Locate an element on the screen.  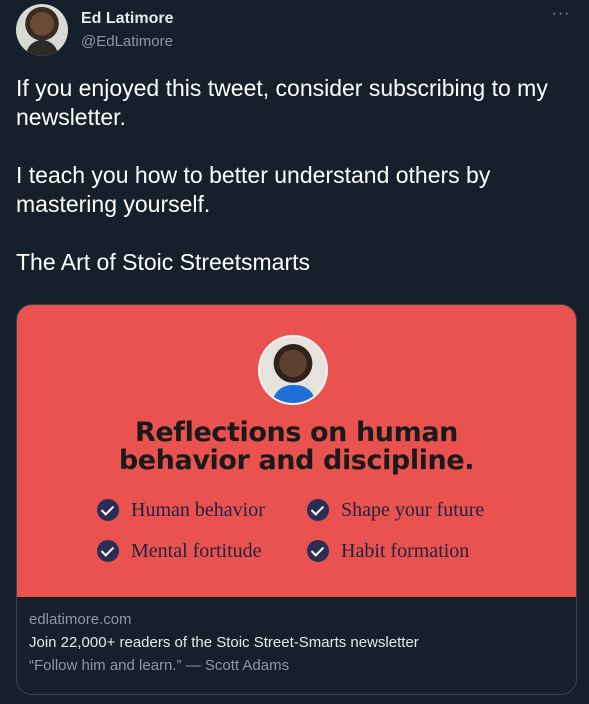
feature-label: Shape your future is located at coordinates (413, 509).